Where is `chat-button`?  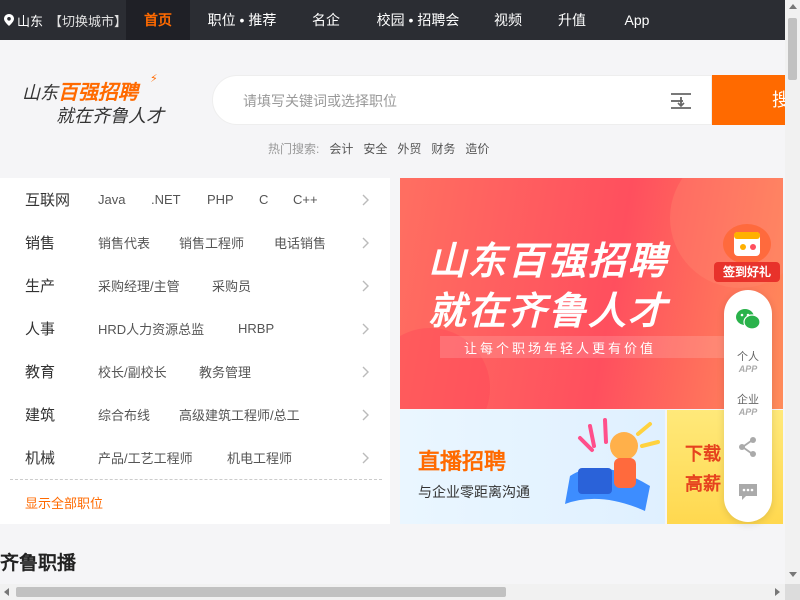 chat-button is located at coordinates (748, 494).